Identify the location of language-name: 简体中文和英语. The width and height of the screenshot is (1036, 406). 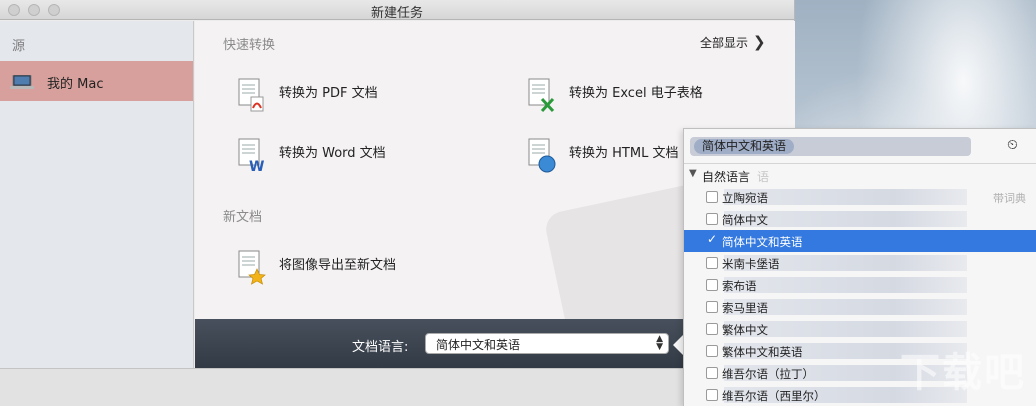
(762, 242).